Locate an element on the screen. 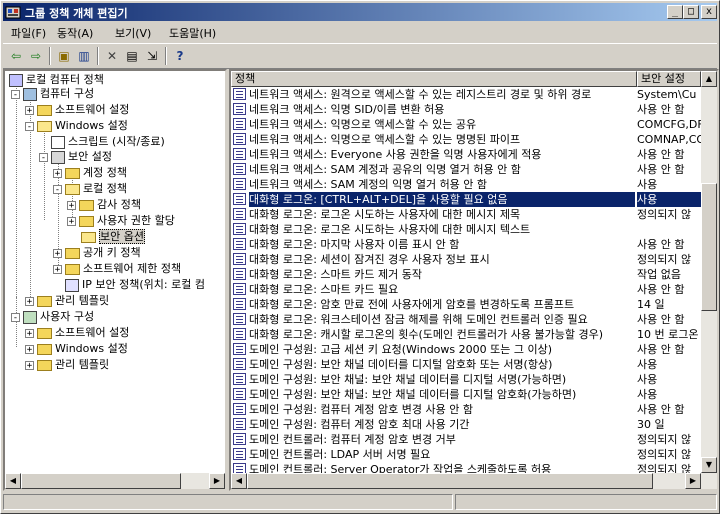 This screenshot has height=514, width=720. title-bar: 그룹 정책 개체 편집기 _ □ x is located at coordinates (360, 12).